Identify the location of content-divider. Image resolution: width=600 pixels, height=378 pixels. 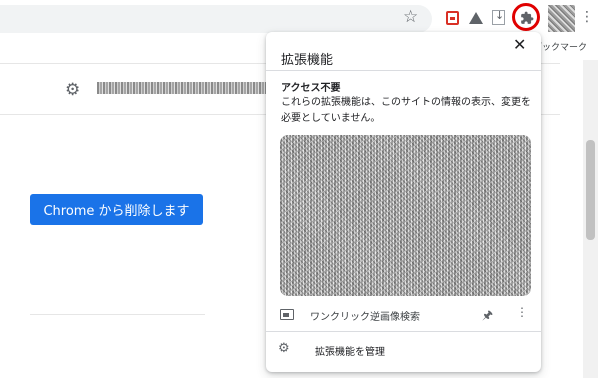
(117, 314).